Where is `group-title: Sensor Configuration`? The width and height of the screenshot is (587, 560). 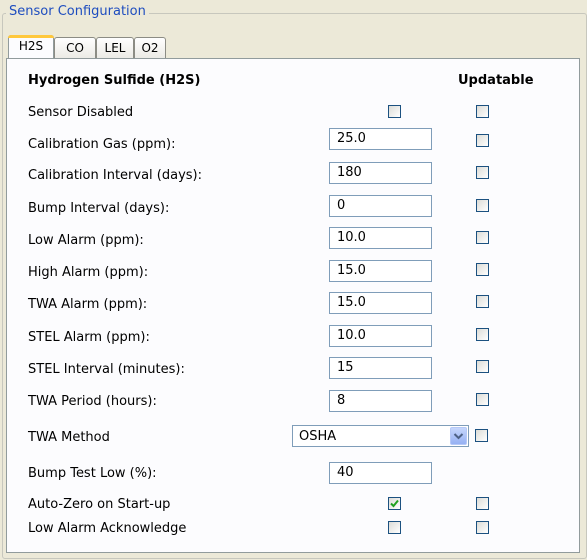 group-title: Sensor Configuration is located at coordinates (77, 11).